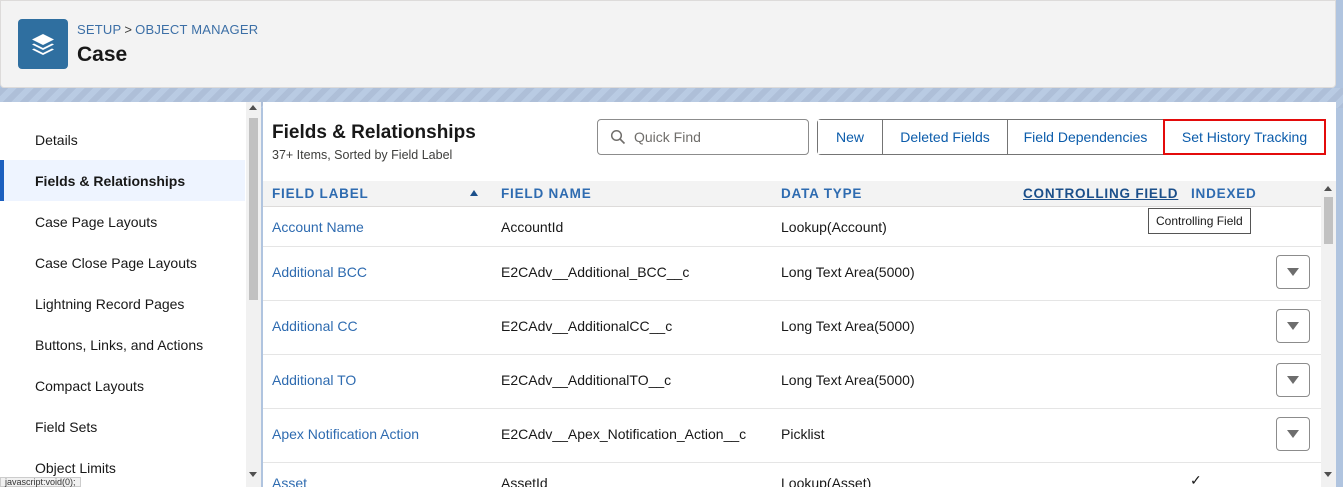 This screenshot has height=487, width=1343. Describe the element at coordinates (618, 137) in the screenshot. I see `search-icon` at that location.